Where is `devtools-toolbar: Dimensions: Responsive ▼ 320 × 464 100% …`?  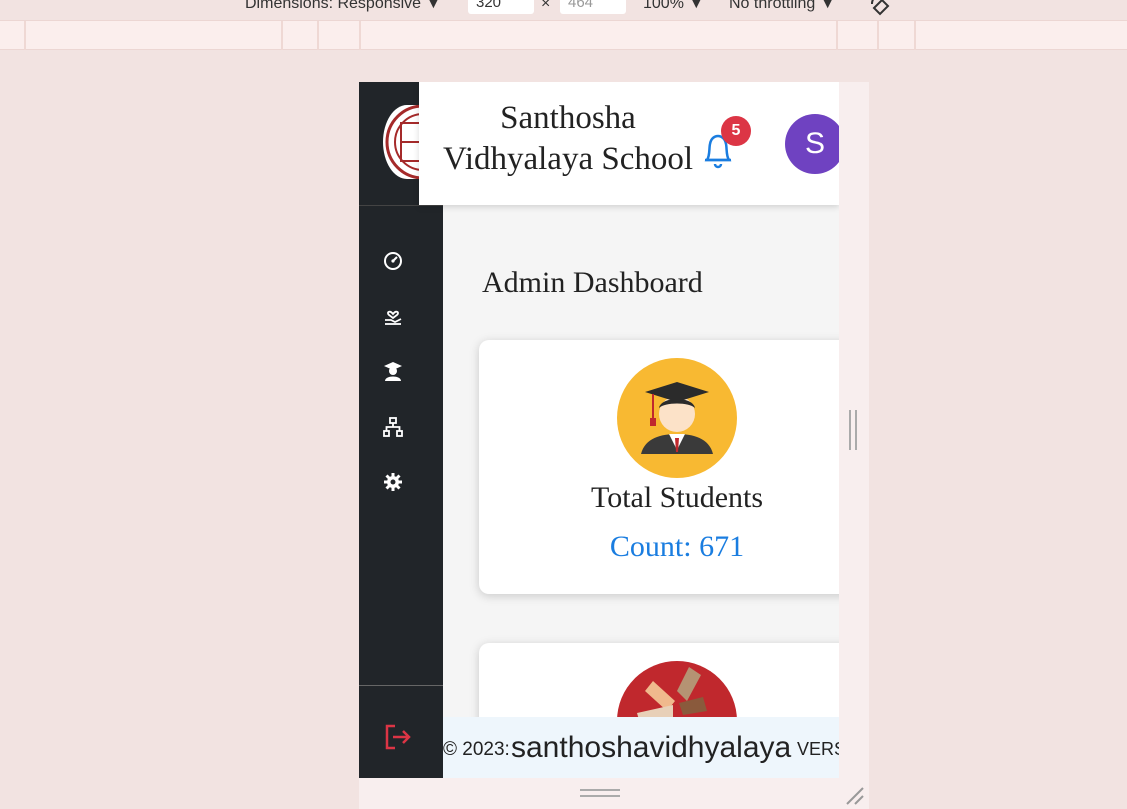 devtools-toolbar: Dimensions: Responsive ▼ 320 × 464 100% … is located at coordinates (563, 10).